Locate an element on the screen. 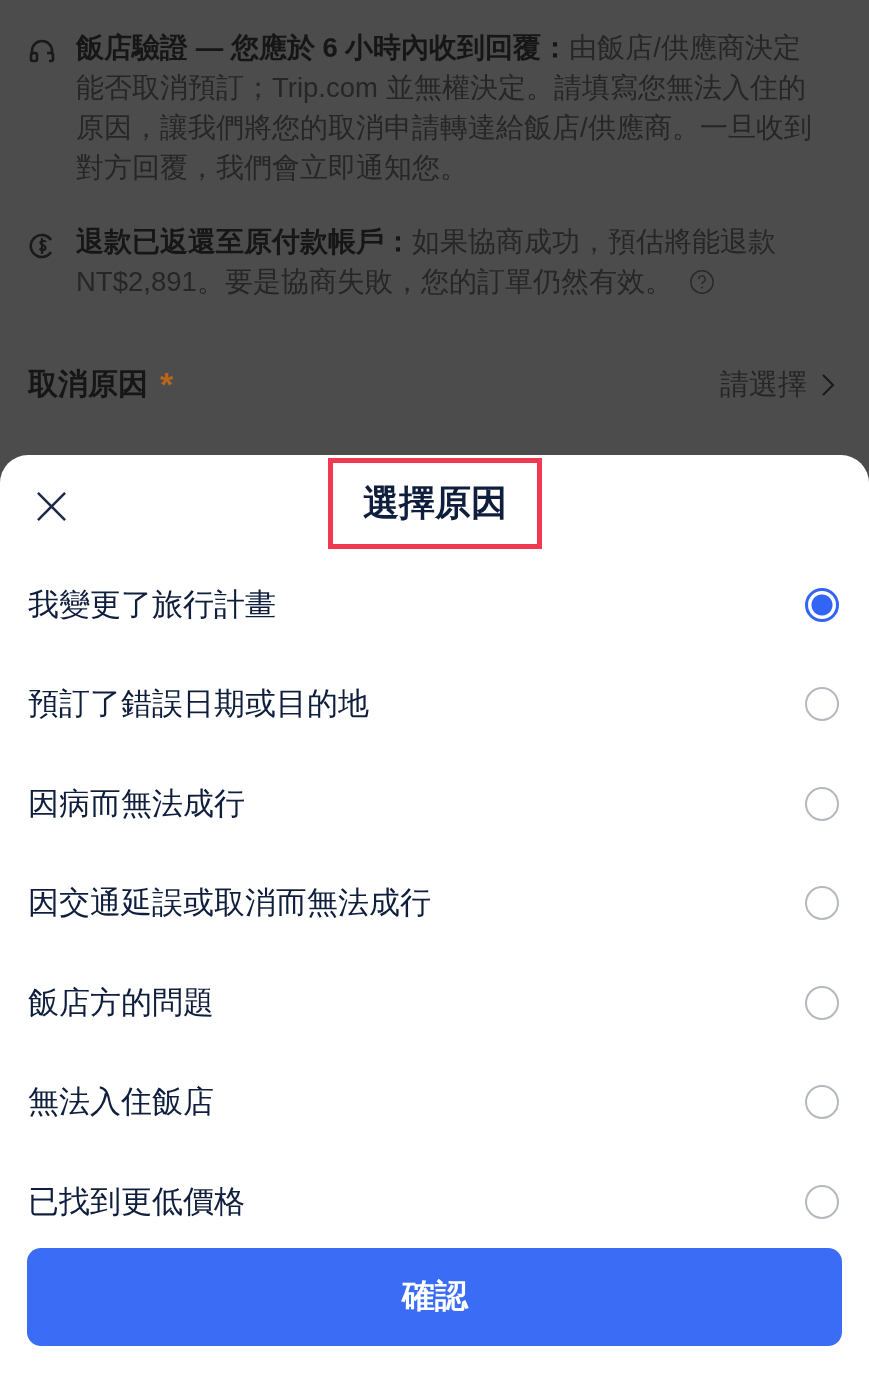  reason-option: 飯店方的問題 is located at coordinates (434, 1003).